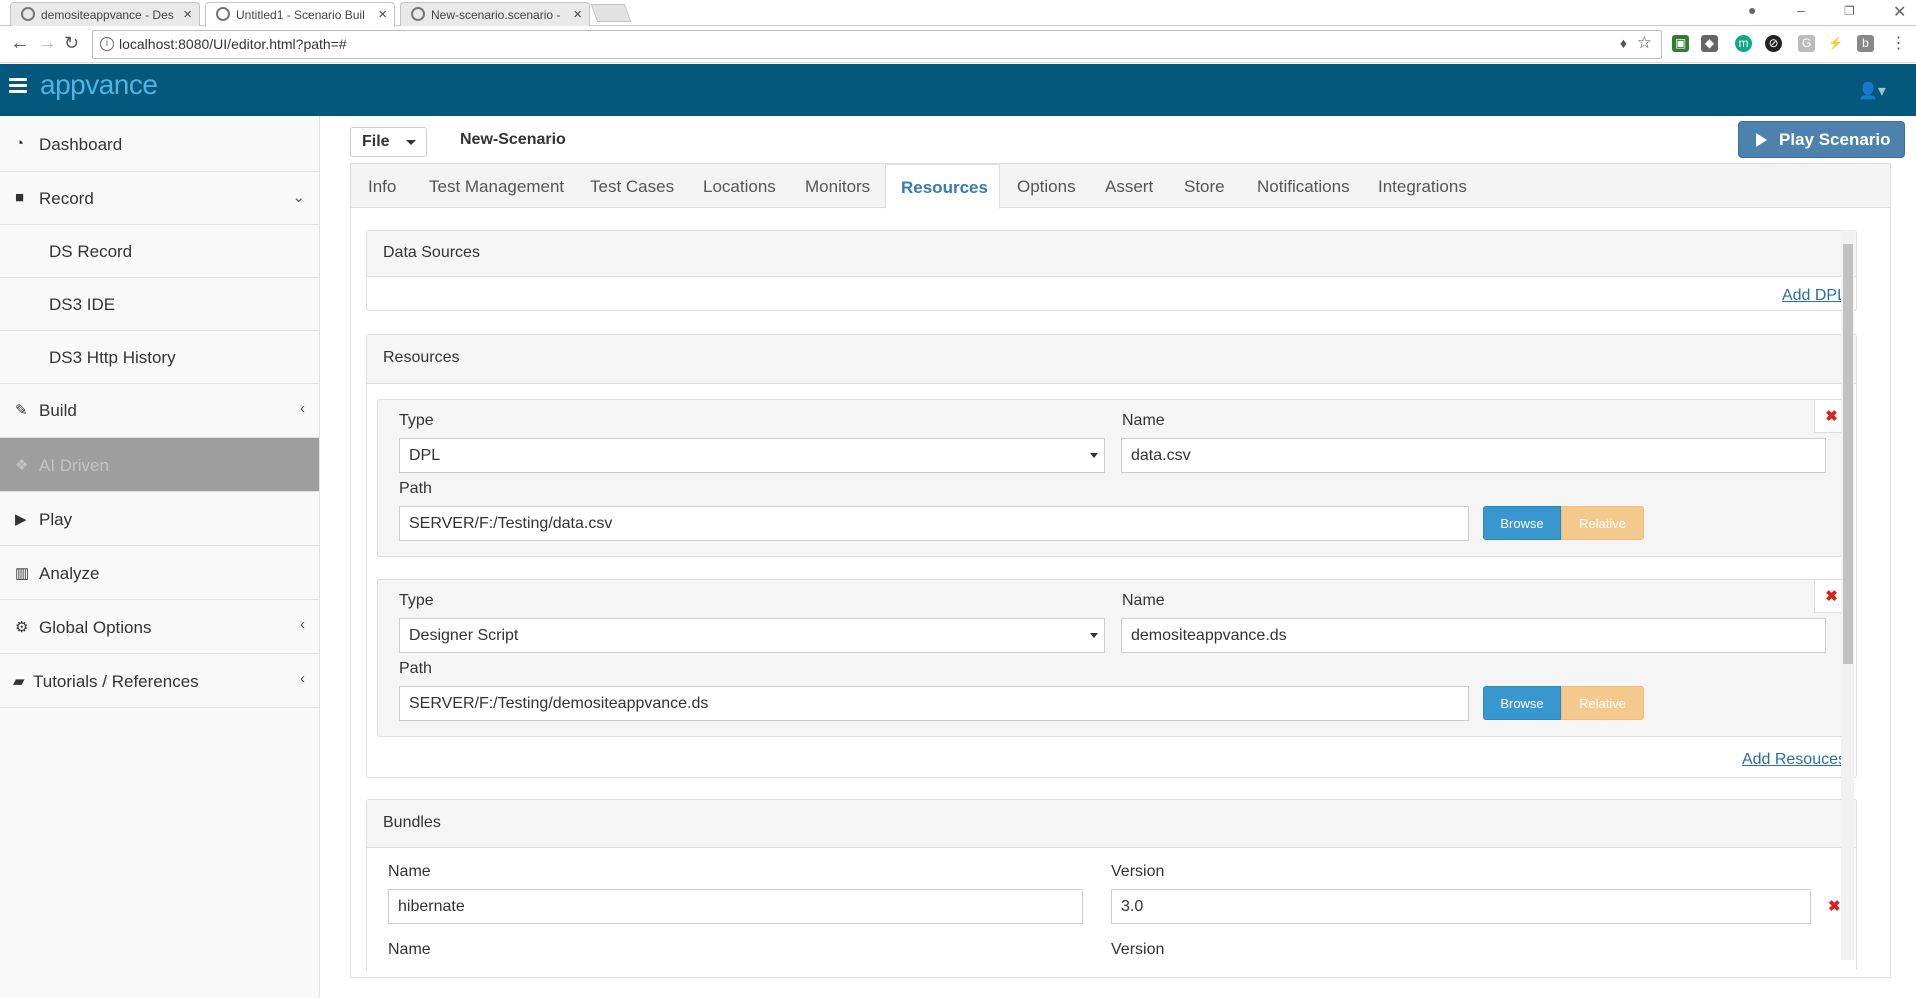  Describe the element at coordinates (1303, 186) in the screenshot. I see `tab-notifications: Notifications` at that location.